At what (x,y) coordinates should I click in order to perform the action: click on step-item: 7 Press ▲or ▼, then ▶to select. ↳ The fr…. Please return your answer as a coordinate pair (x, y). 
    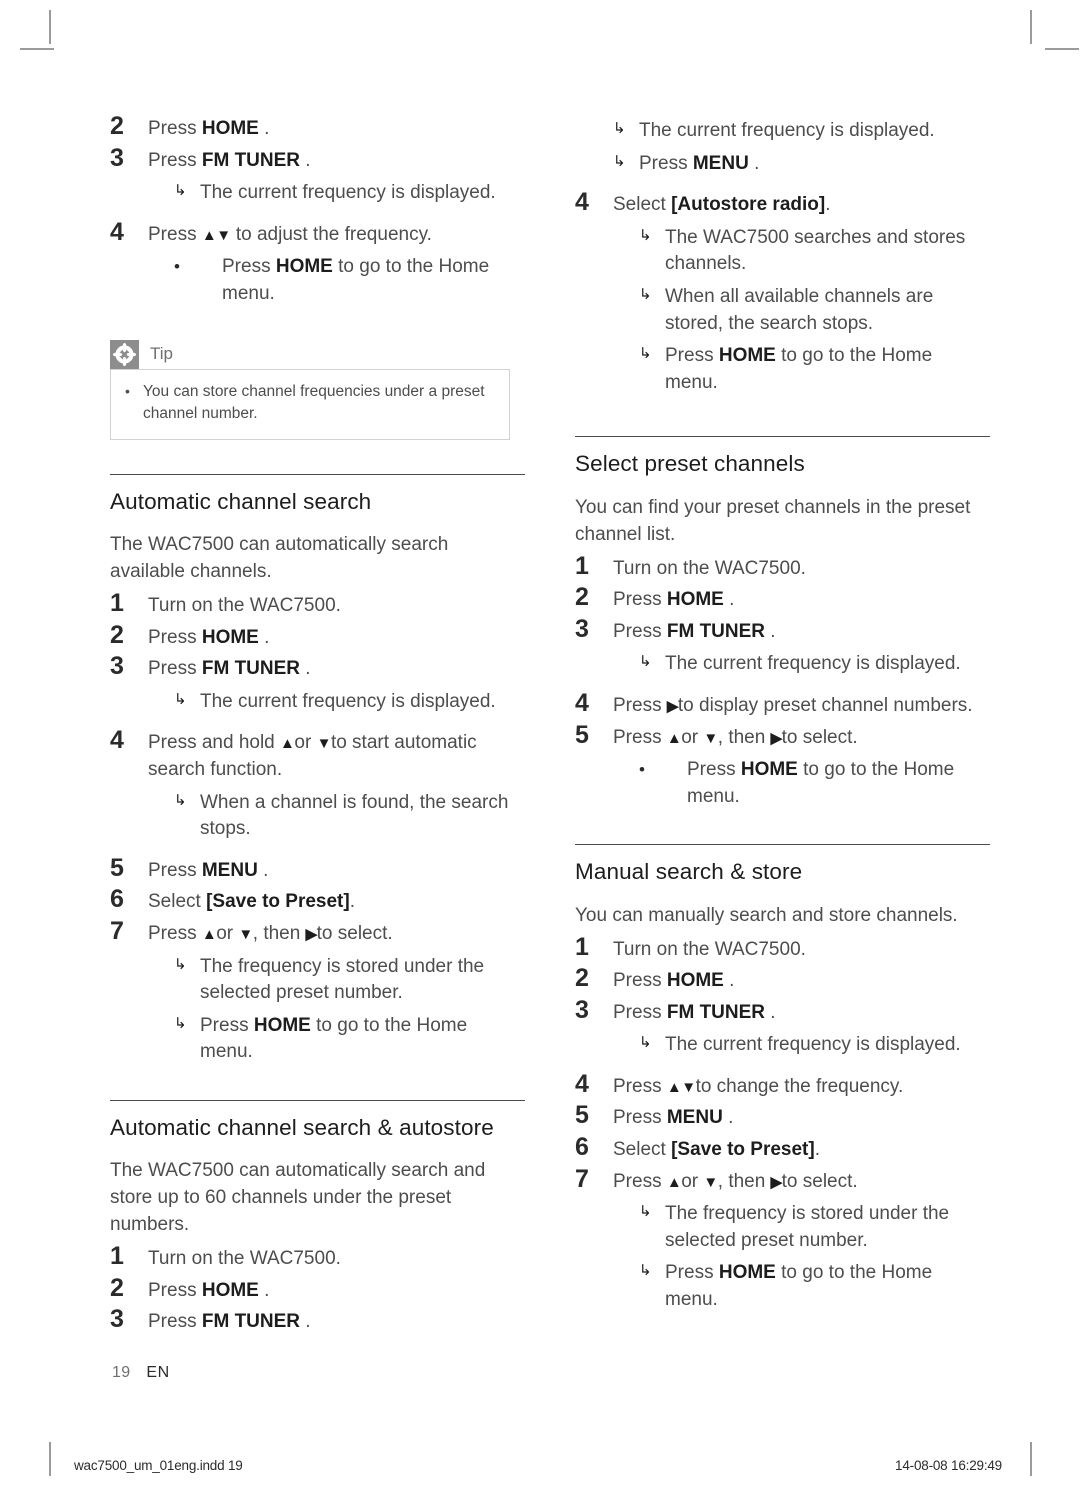
    Looking at the image, I should click on (782, 1239).